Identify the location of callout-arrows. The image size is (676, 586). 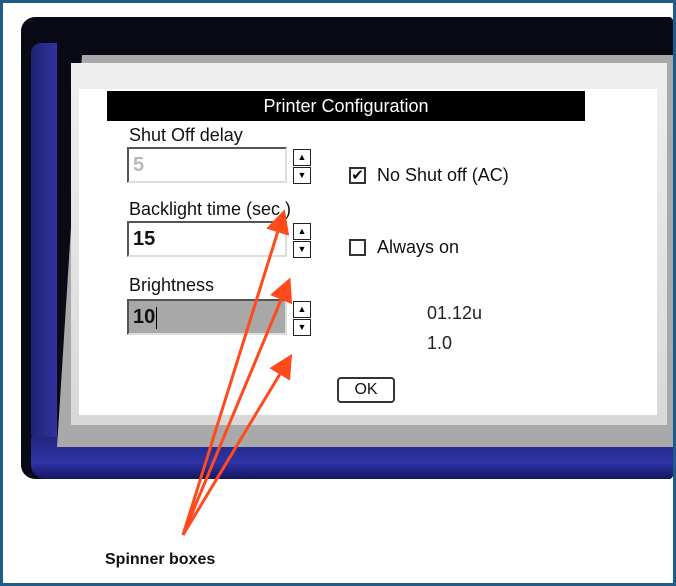
(237, 372).